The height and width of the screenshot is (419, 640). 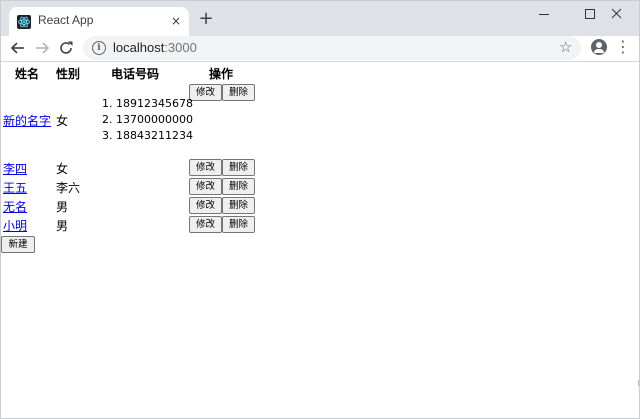 I want to click on forward-button, so click(x=42, y=48).